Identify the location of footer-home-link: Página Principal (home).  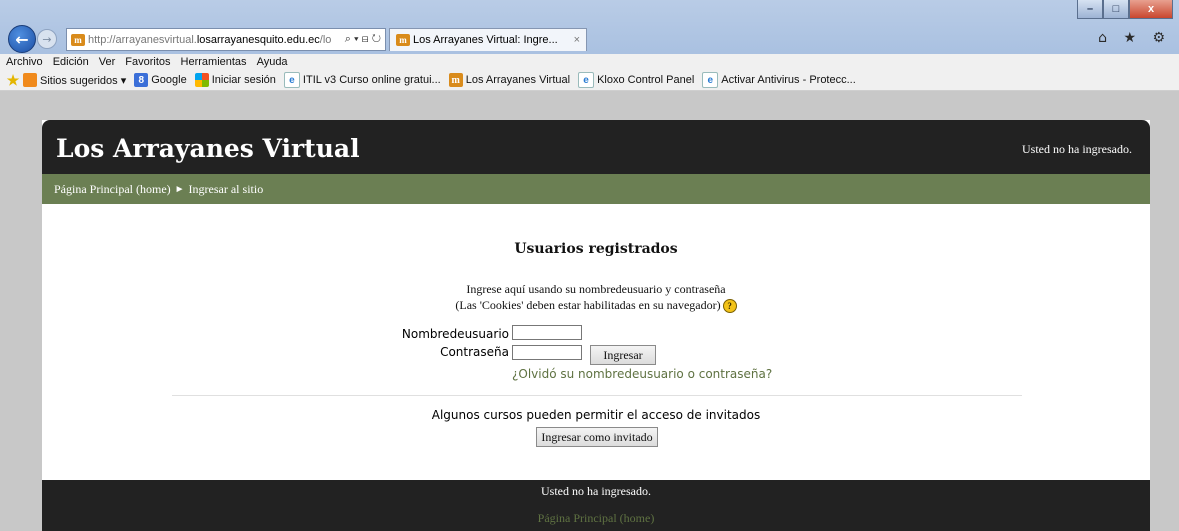
(596, 518).